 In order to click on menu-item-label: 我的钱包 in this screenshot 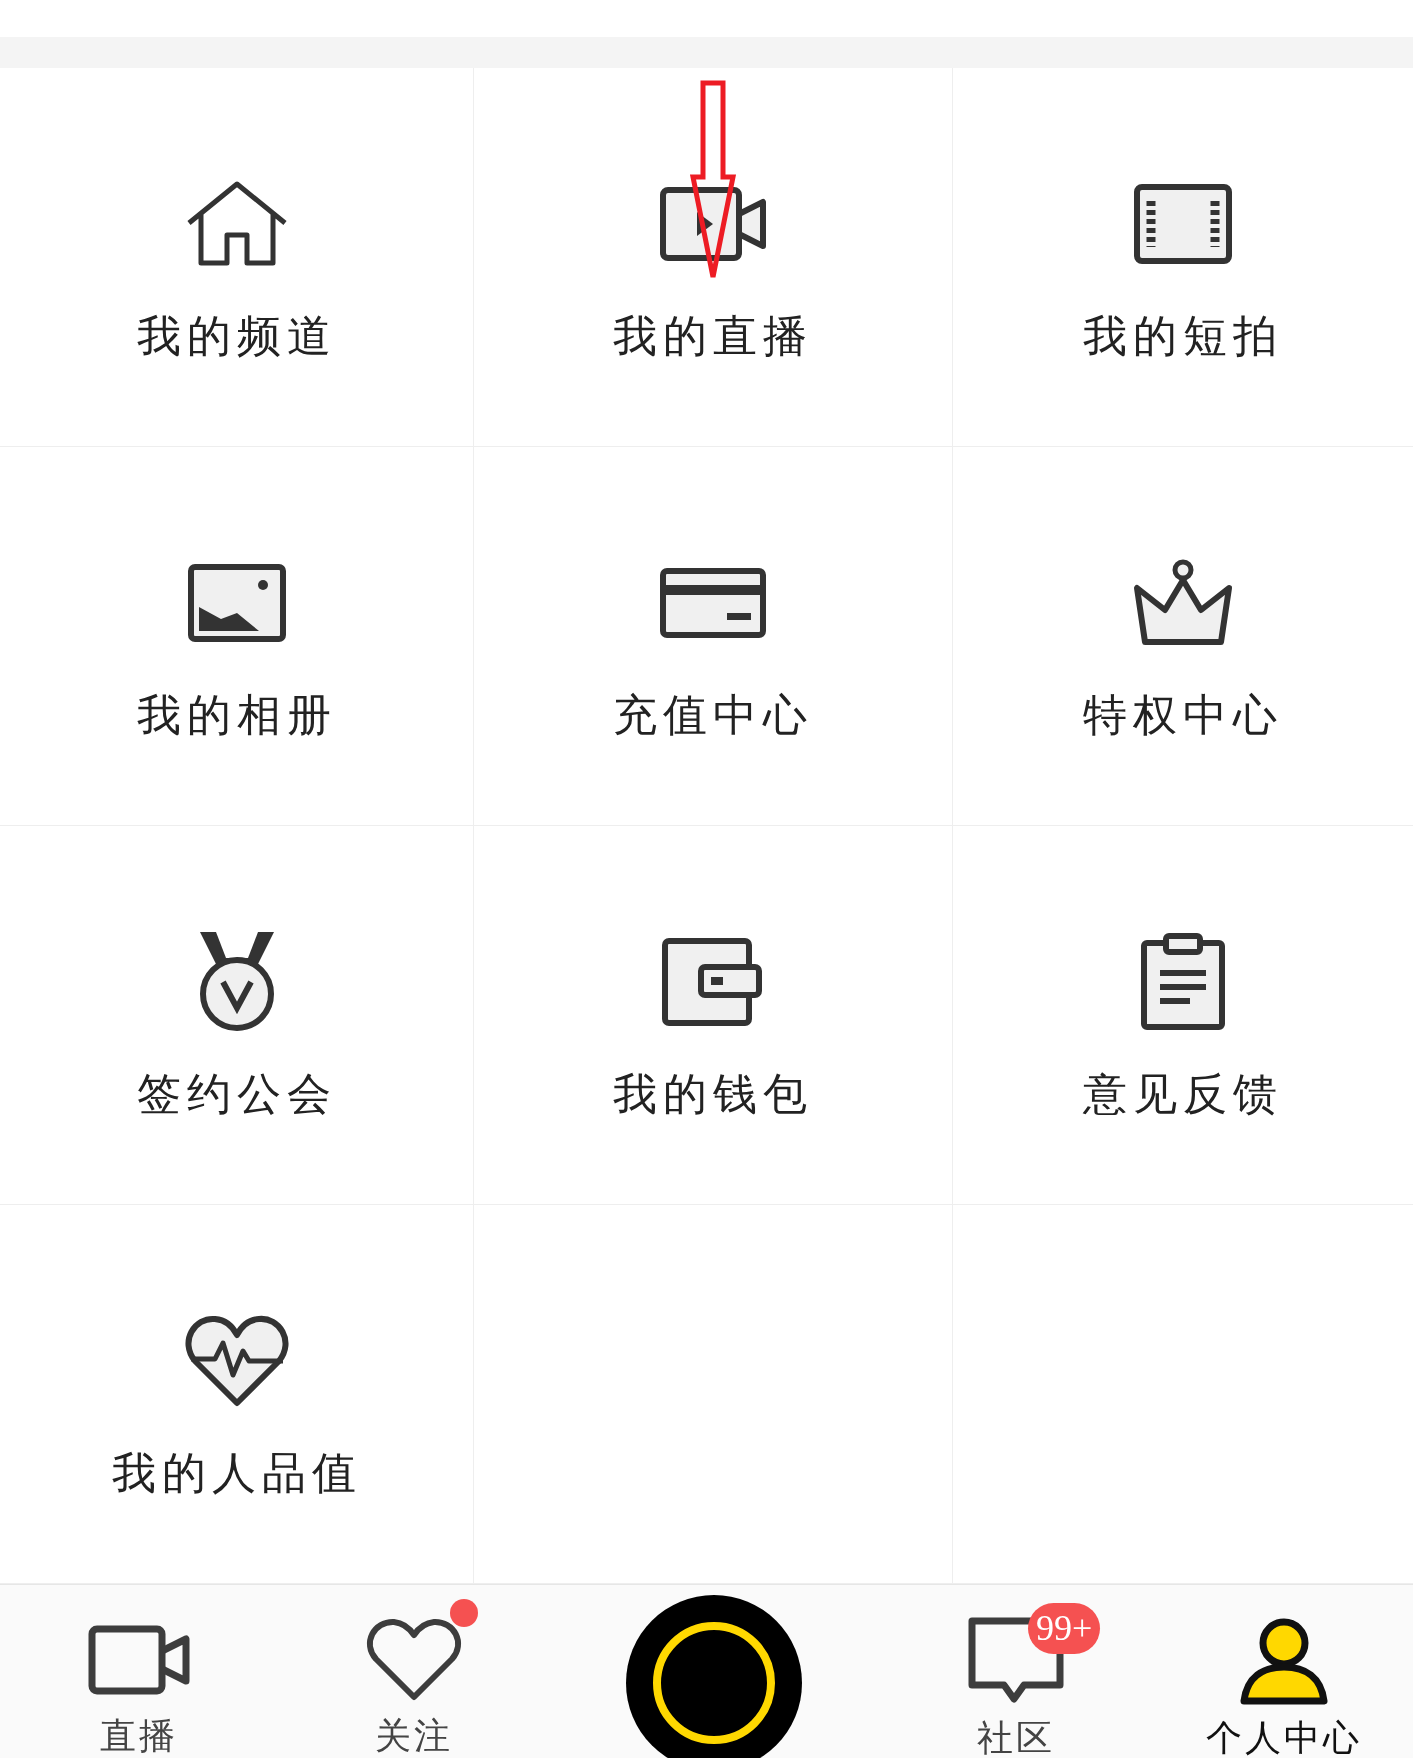, I will do `click(713, 1095)`.